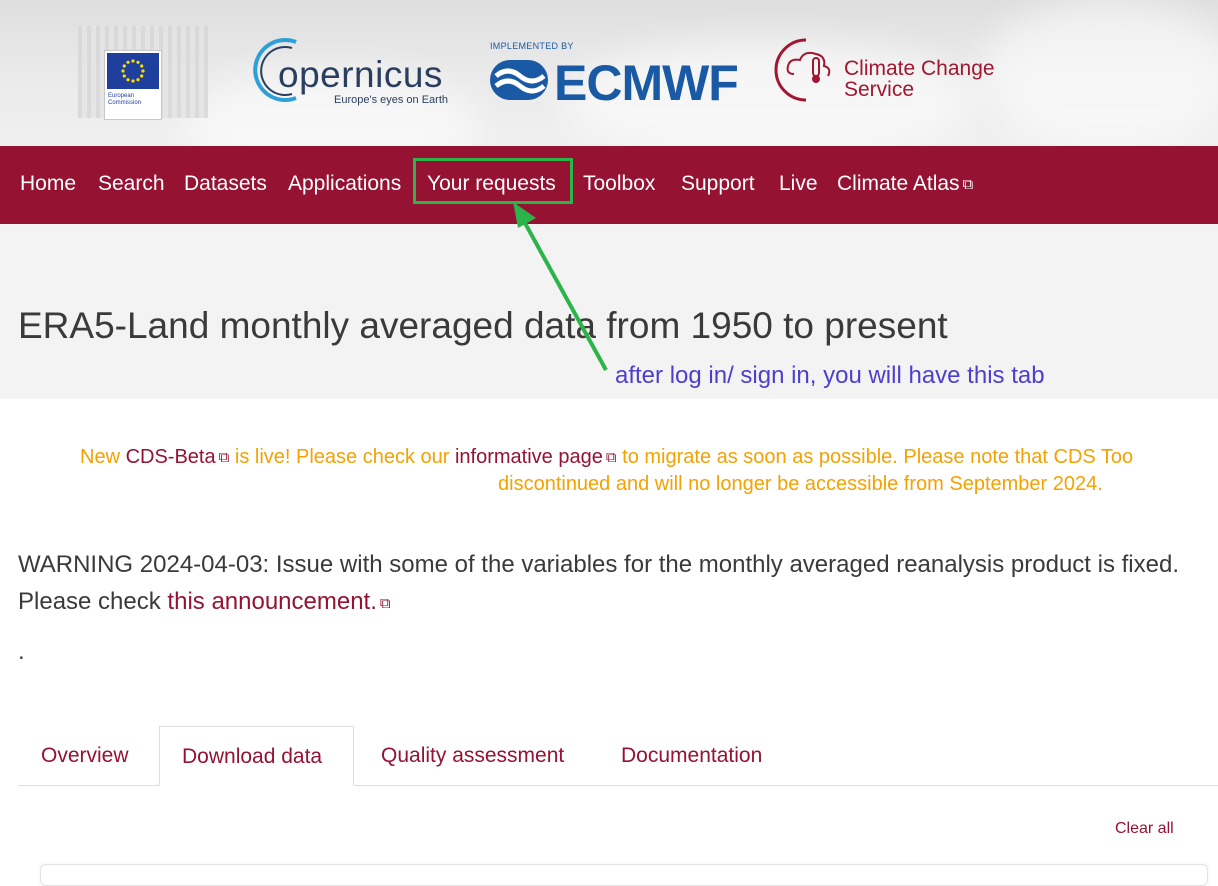 The width and height of the screenshot is (1218, 886). What do you see at coordinates (519, 80) in the screenshot?
I see `ecmwf-waves-icon` at bounding box center [519, 80].